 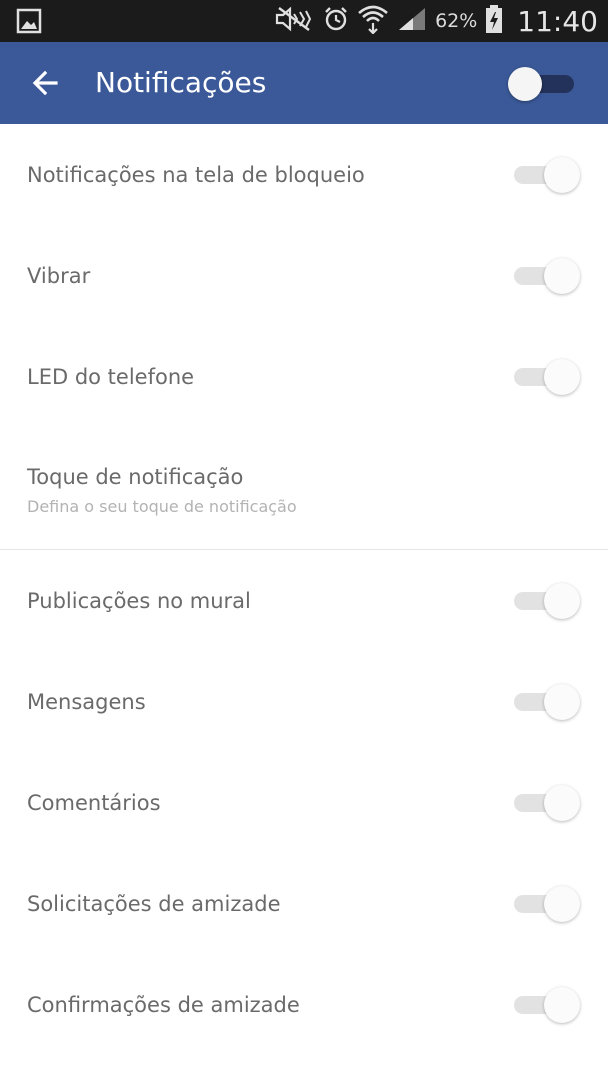 What do you see at coordinates (456, 21) in the screenshot?
I see `battery-percent: 62%` at bounding box center [456, 21].